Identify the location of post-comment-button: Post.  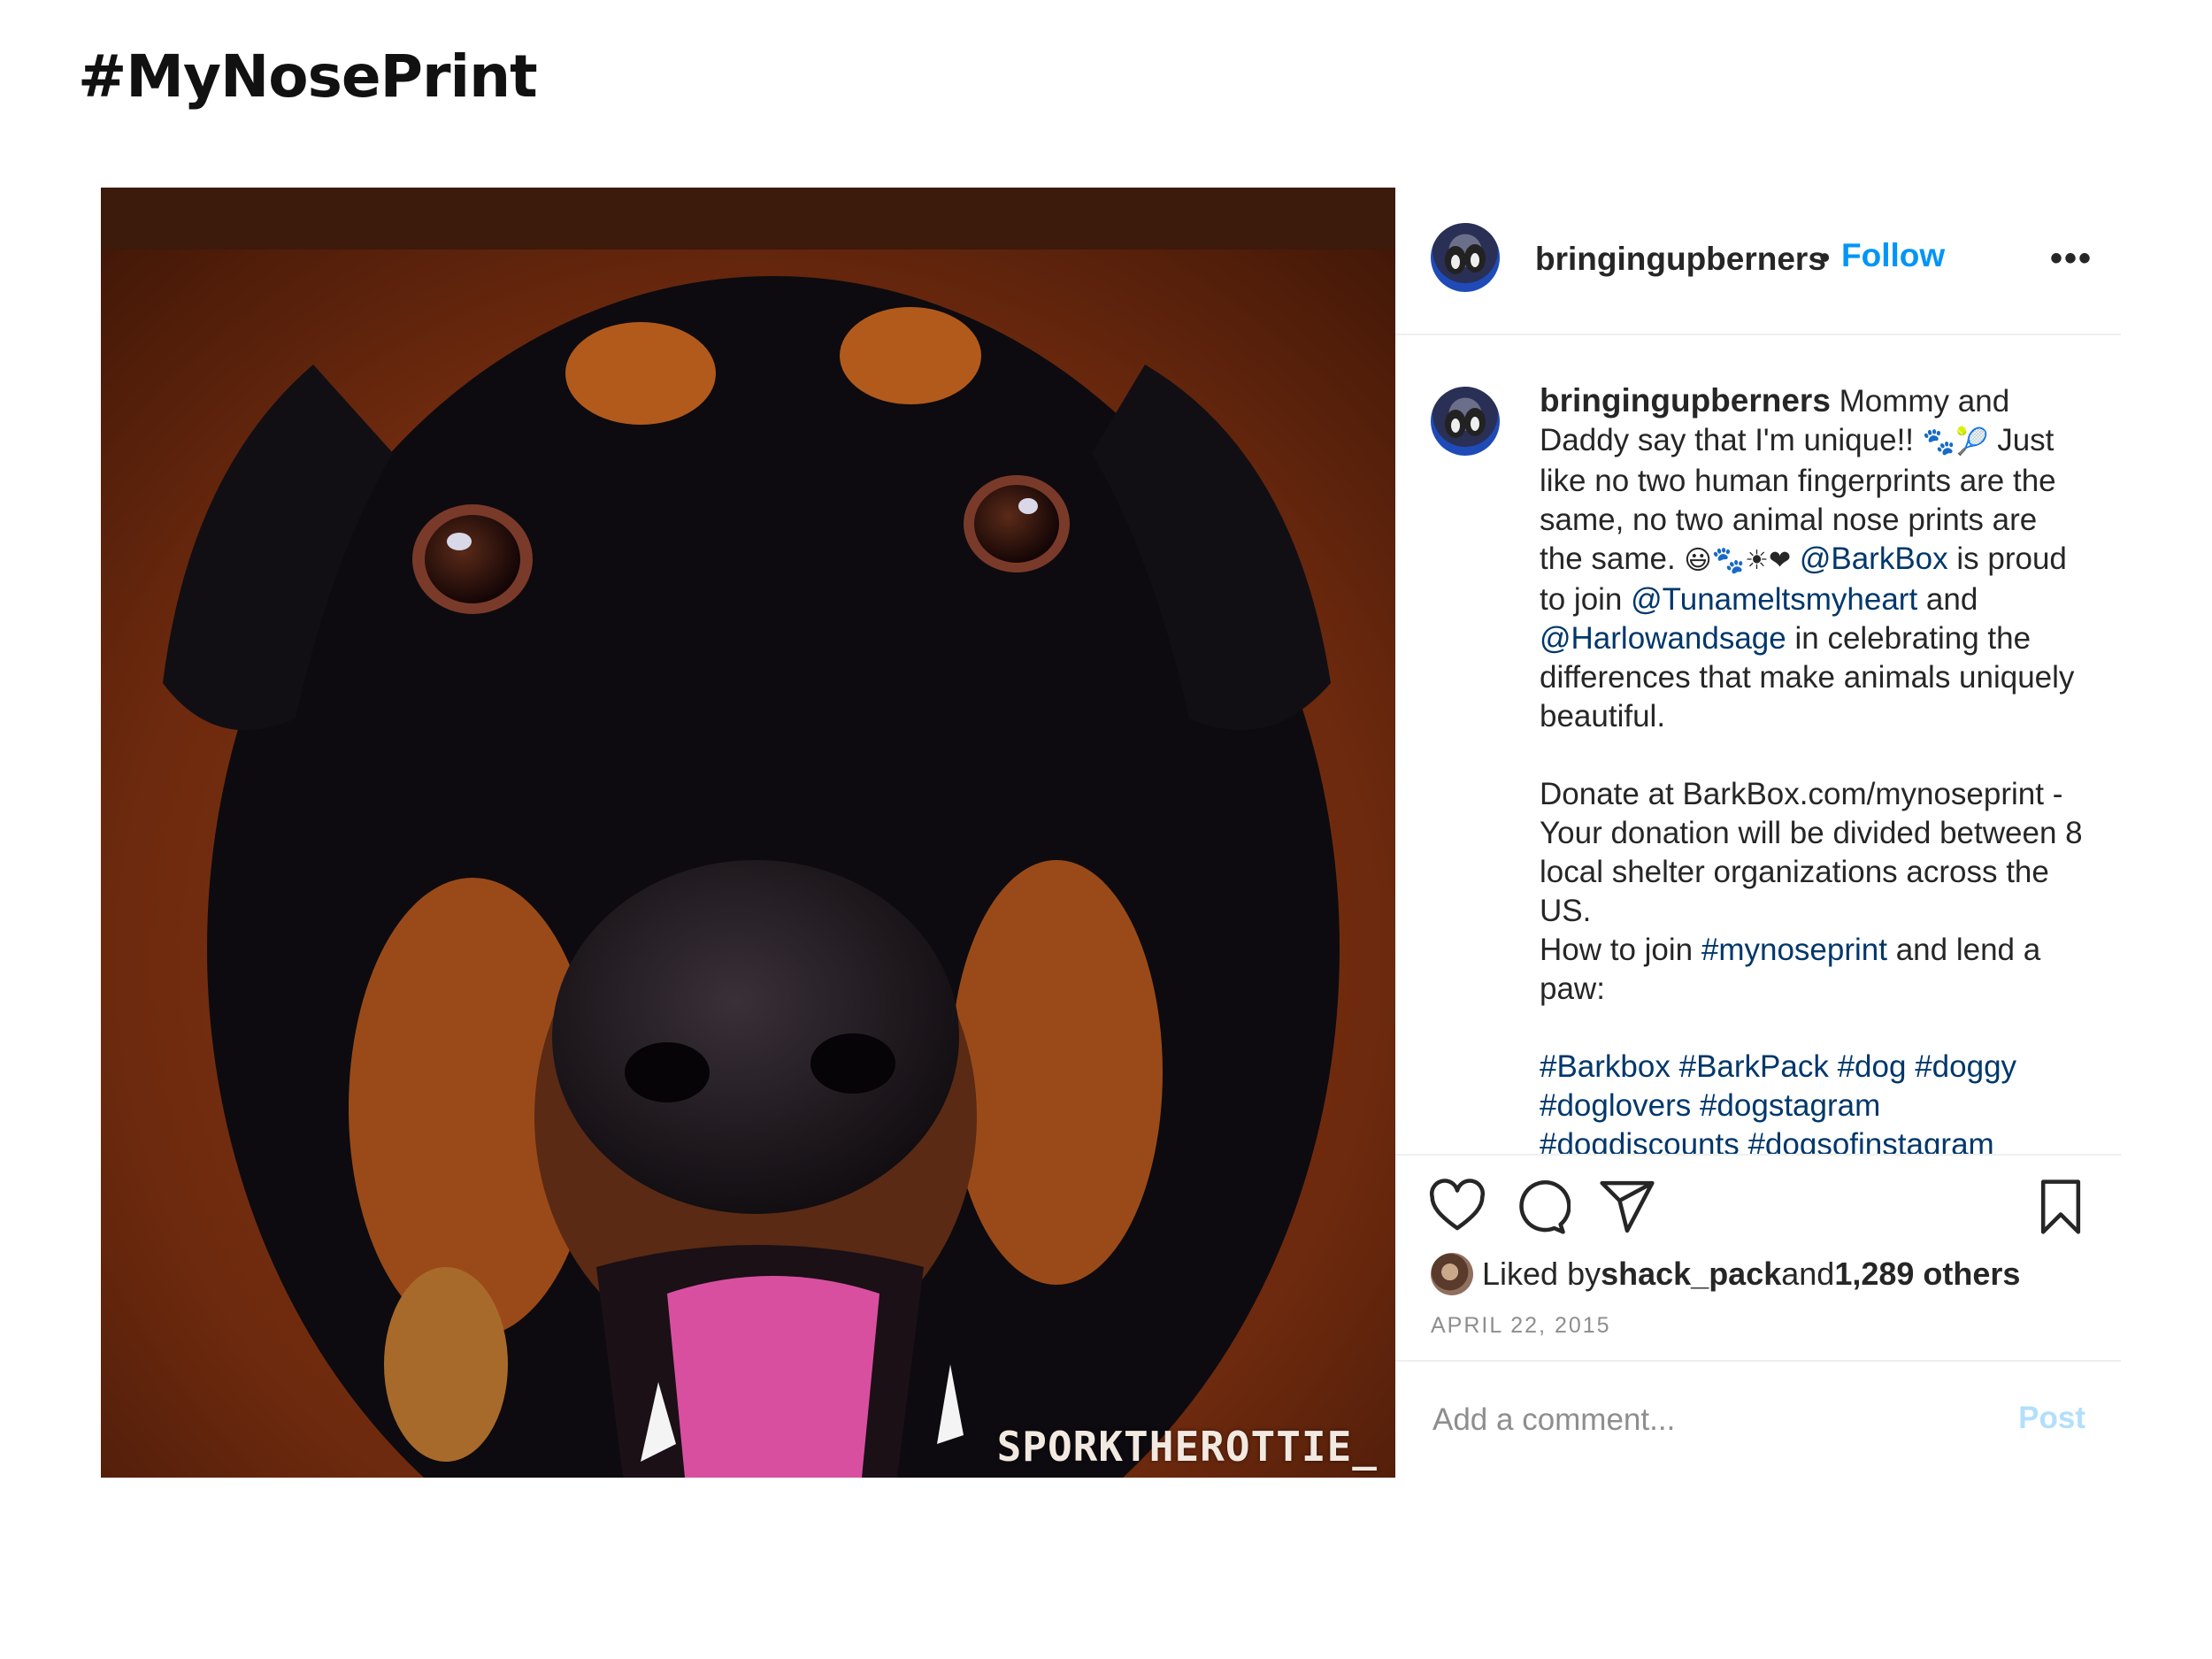
(2052, 1419).